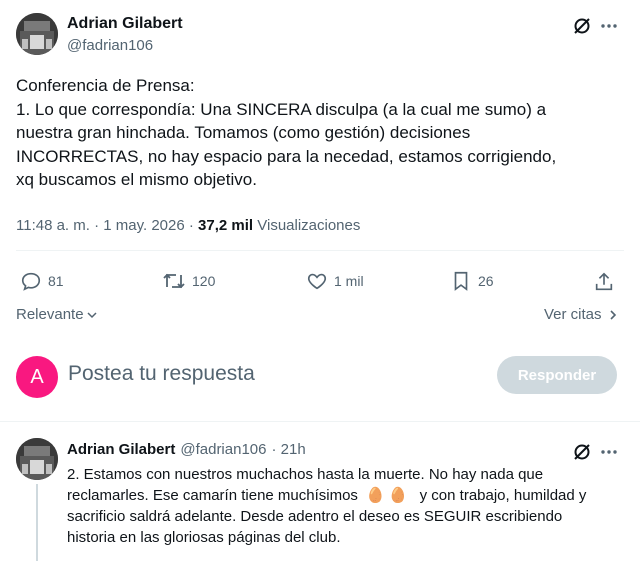  Describe the element at coordinates (50, 314) in the screenshot. I see `sort-label: Relevante` at that location.